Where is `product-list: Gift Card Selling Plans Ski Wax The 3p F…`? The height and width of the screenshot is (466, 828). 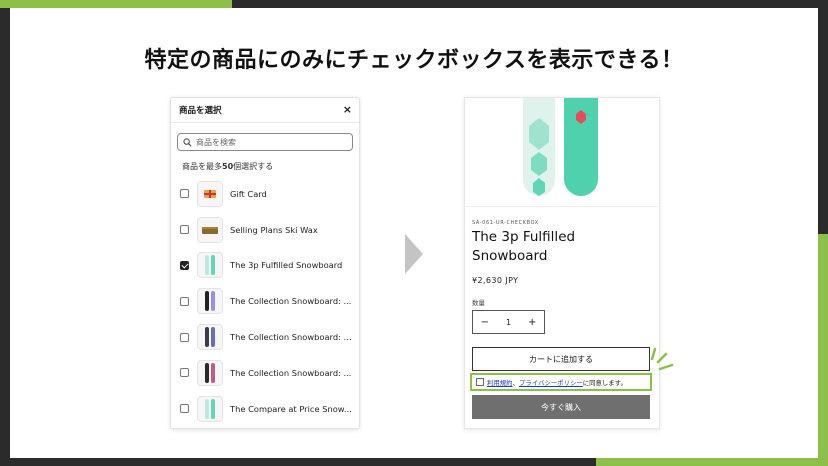
product-list: Gift Card Selling Plans Ski Wax The 3p F… is located at coordinates (265, 301).